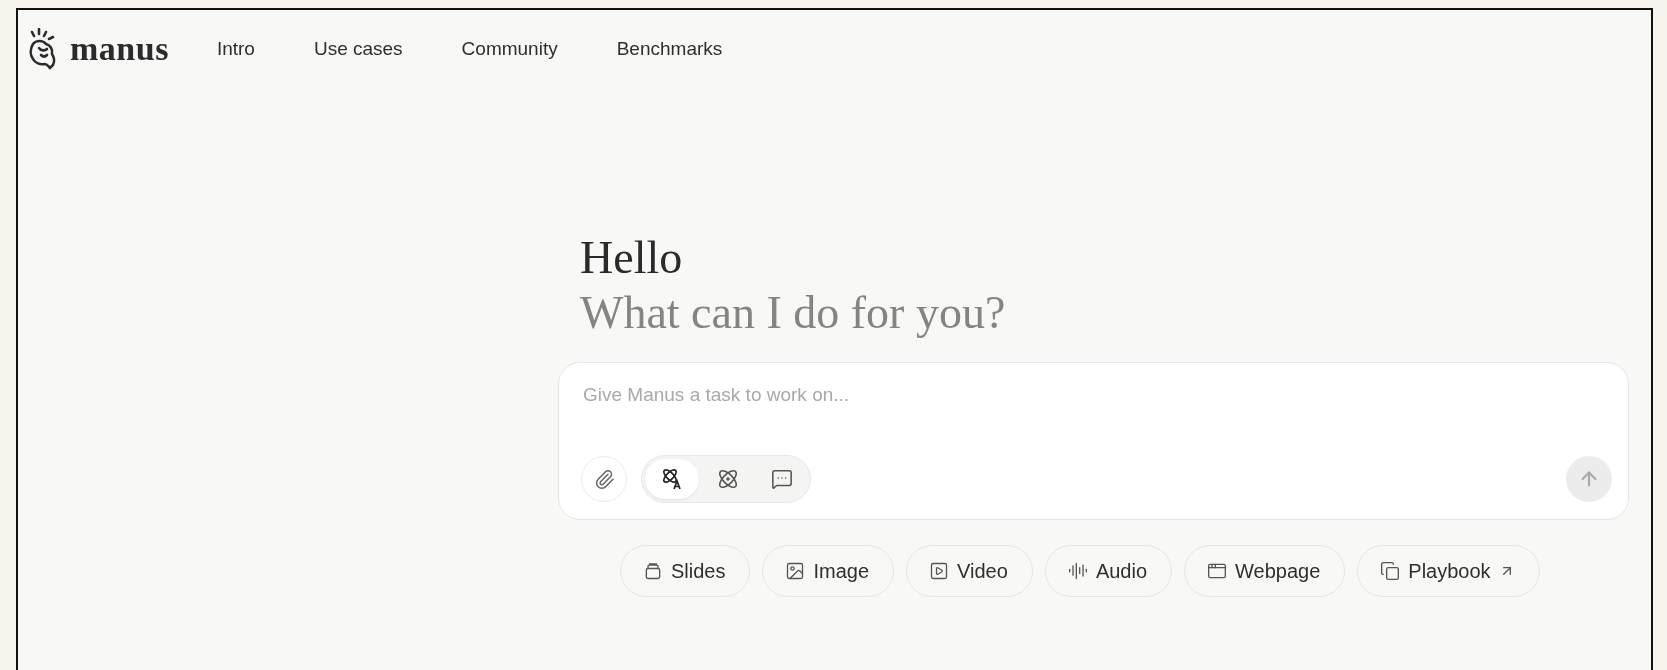  Describe the element at coordinates (509, 49) in the screenshot. I see `nav-link: Community` at that location.